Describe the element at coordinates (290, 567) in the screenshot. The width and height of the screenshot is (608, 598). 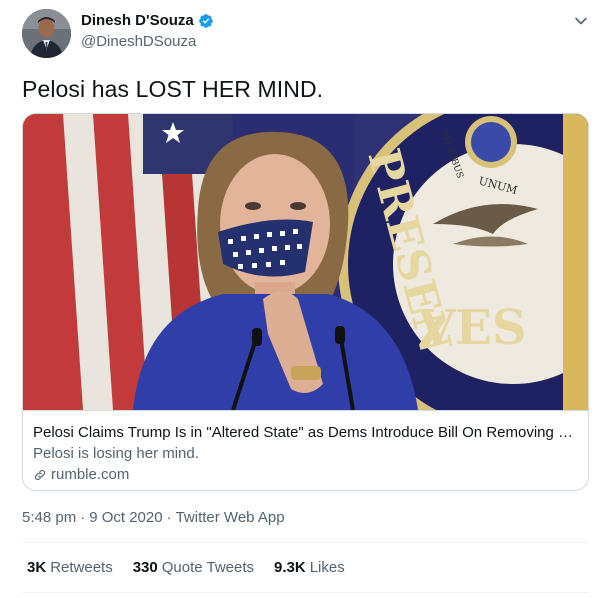
I see `likes-count: 9.3K` at that location.